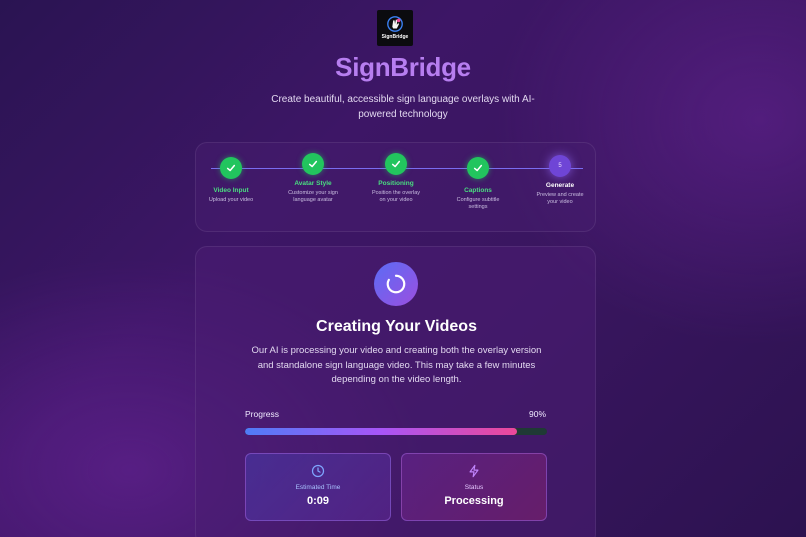 The image size is (806, 537). I want to click on loading-indicator, so click(396, 284).